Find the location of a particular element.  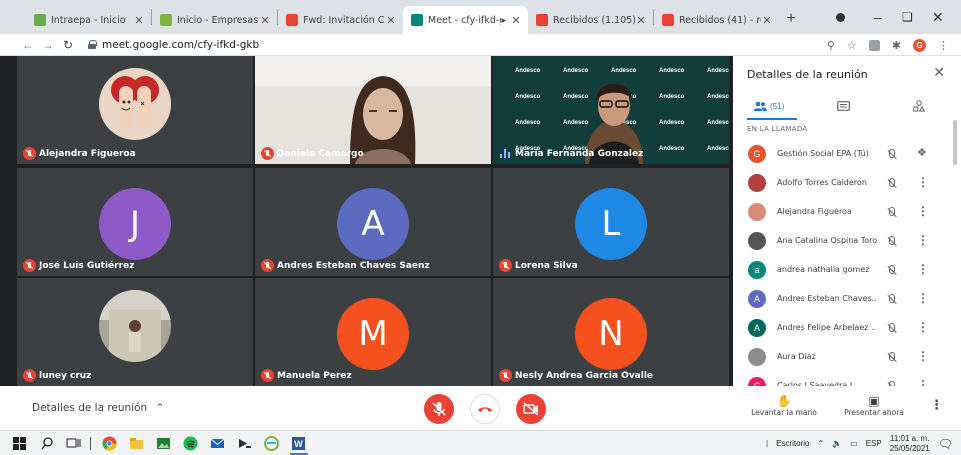

clock-time: 11:01 a. m. is located at coordinates (910, 438).